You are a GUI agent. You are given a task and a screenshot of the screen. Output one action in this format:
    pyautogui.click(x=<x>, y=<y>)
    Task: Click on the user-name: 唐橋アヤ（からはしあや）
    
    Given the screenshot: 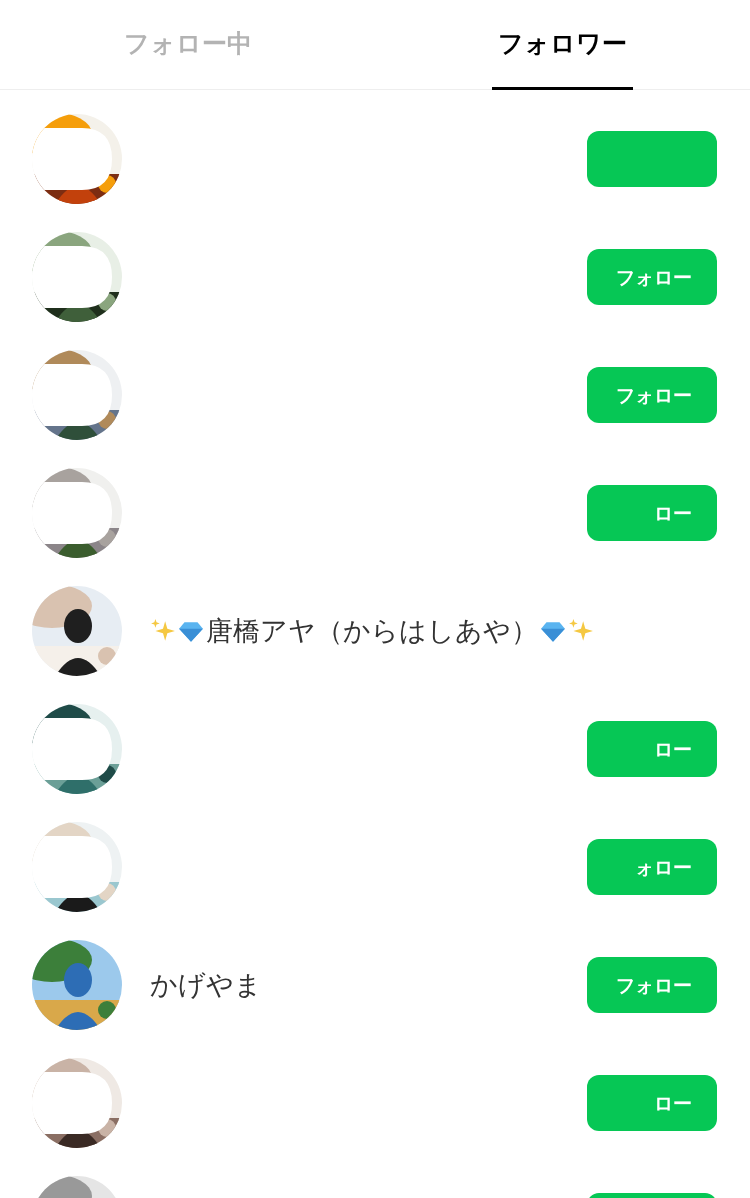 What is the action you would take?
    pyautogui.click(x=372, y=630)
    